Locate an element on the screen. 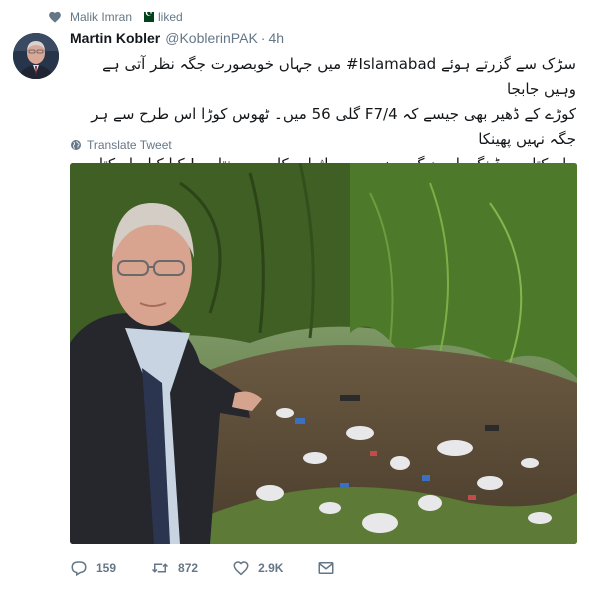  heart-outline-icon is located at coordinates (241, 568).